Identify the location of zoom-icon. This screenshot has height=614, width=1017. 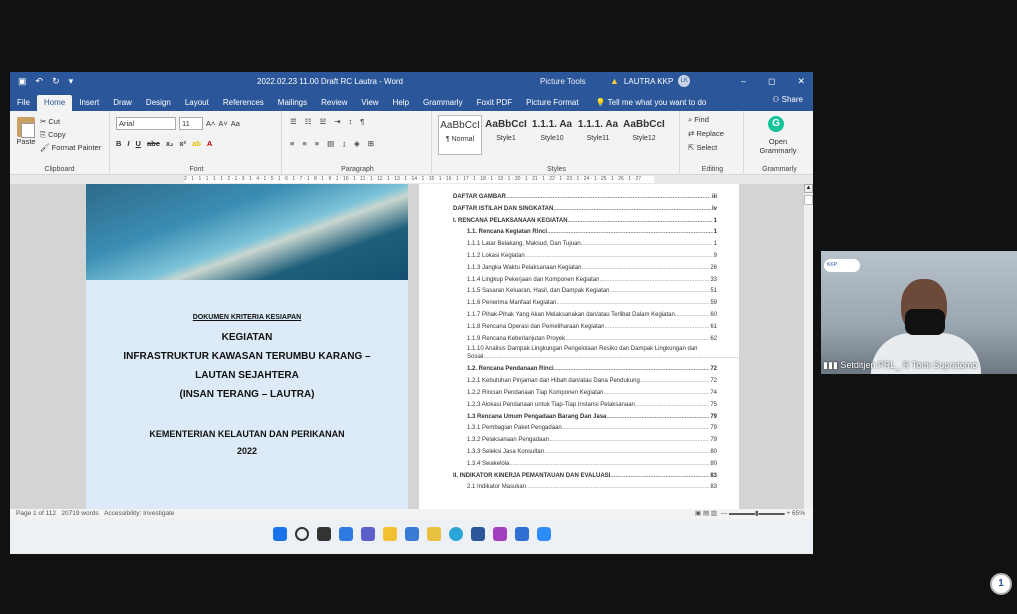
(543, 534).